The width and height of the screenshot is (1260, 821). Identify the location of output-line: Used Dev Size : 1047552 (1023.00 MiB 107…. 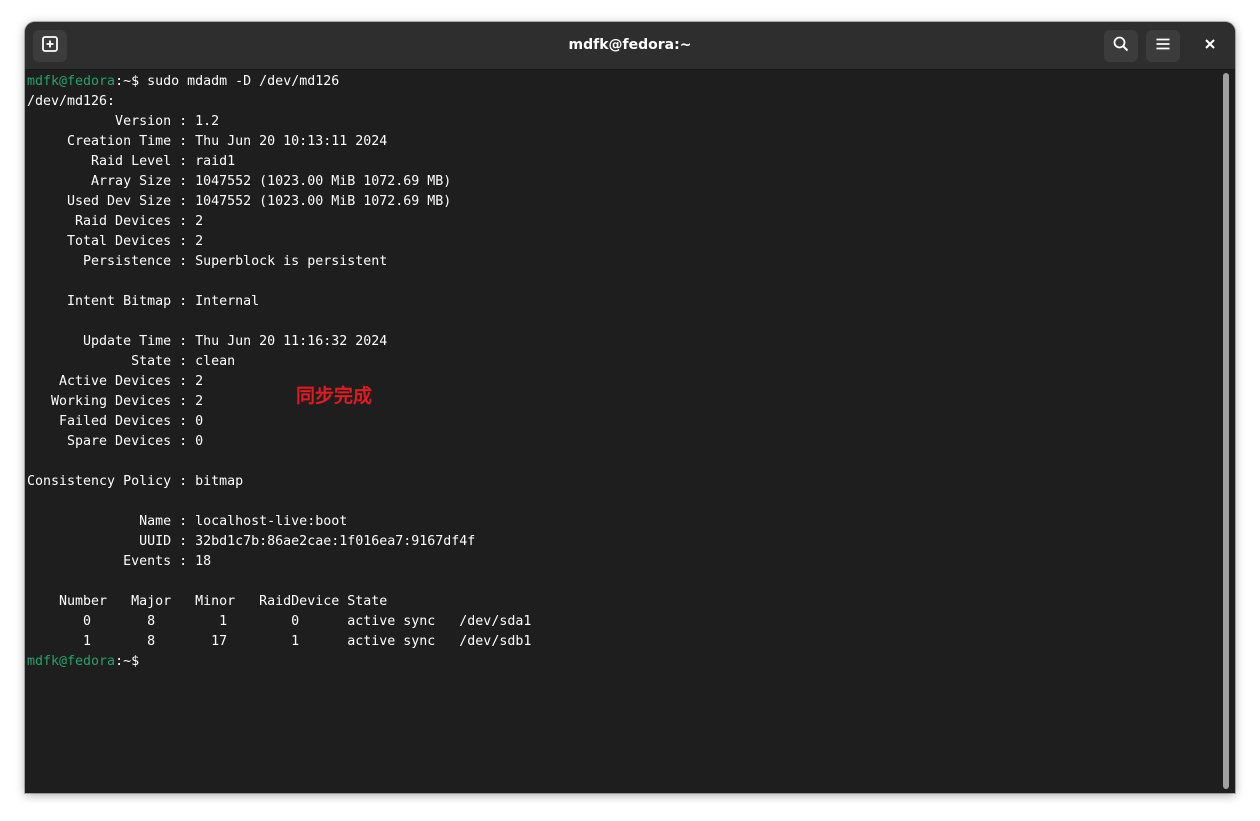
(239, 201).